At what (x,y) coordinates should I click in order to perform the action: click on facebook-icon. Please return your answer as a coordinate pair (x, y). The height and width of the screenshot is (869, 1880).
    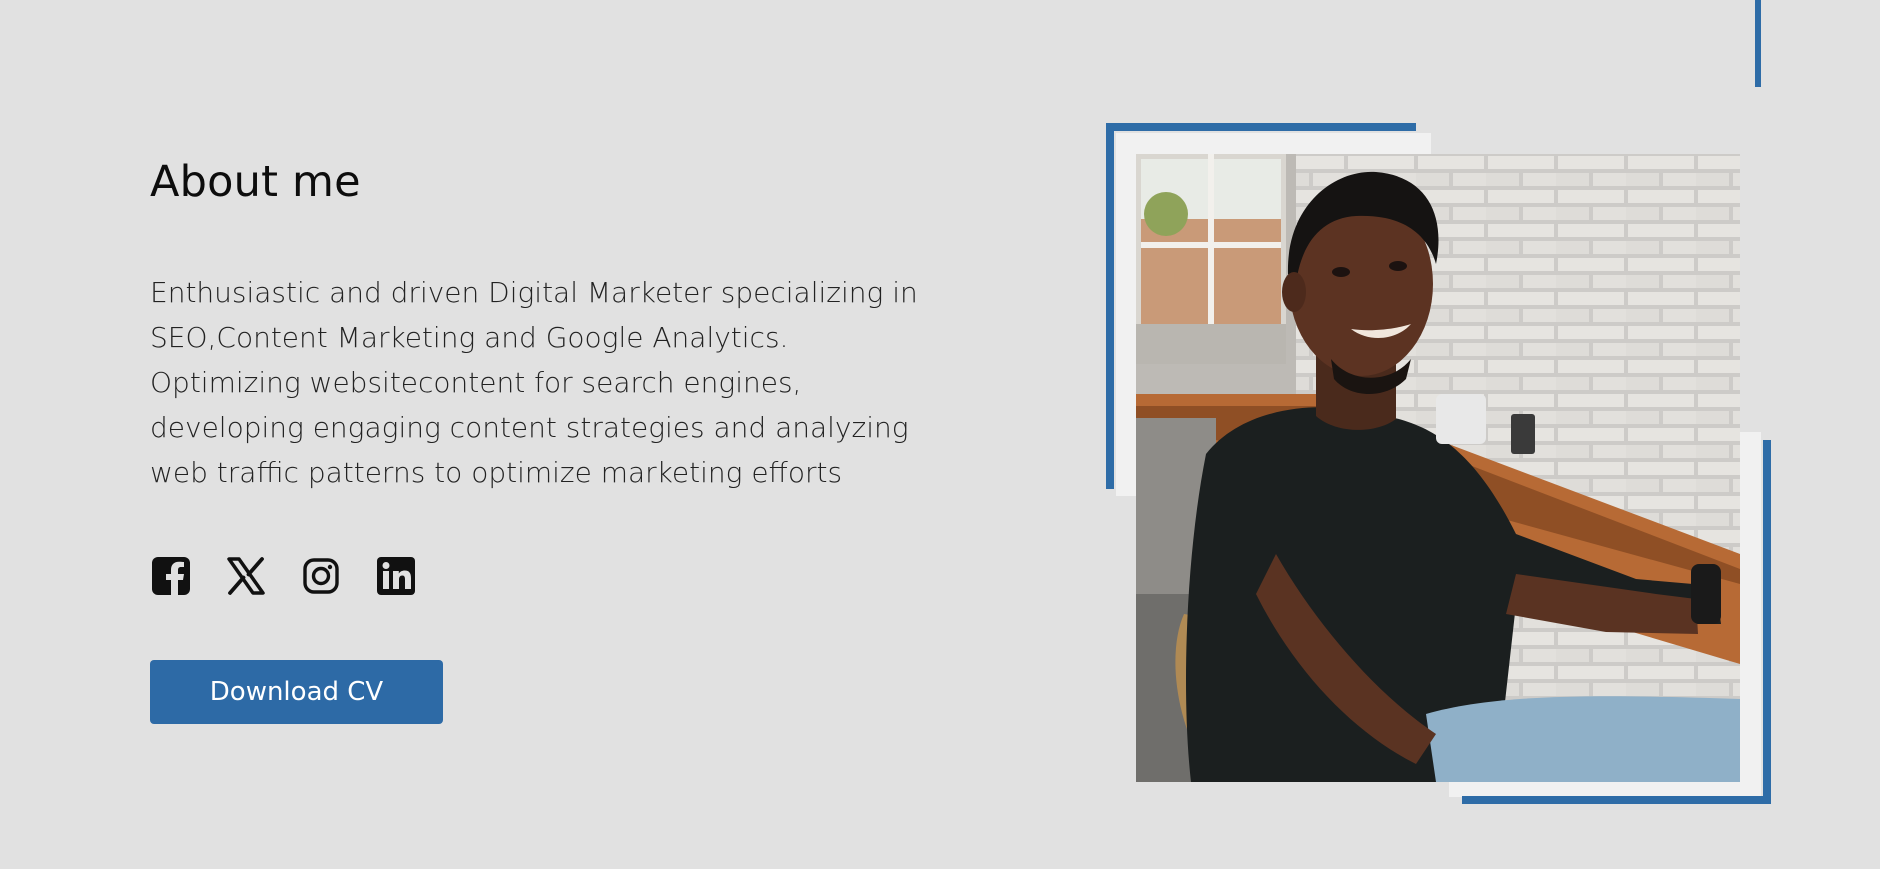
    Looking at the image, I should click on (171, 576).